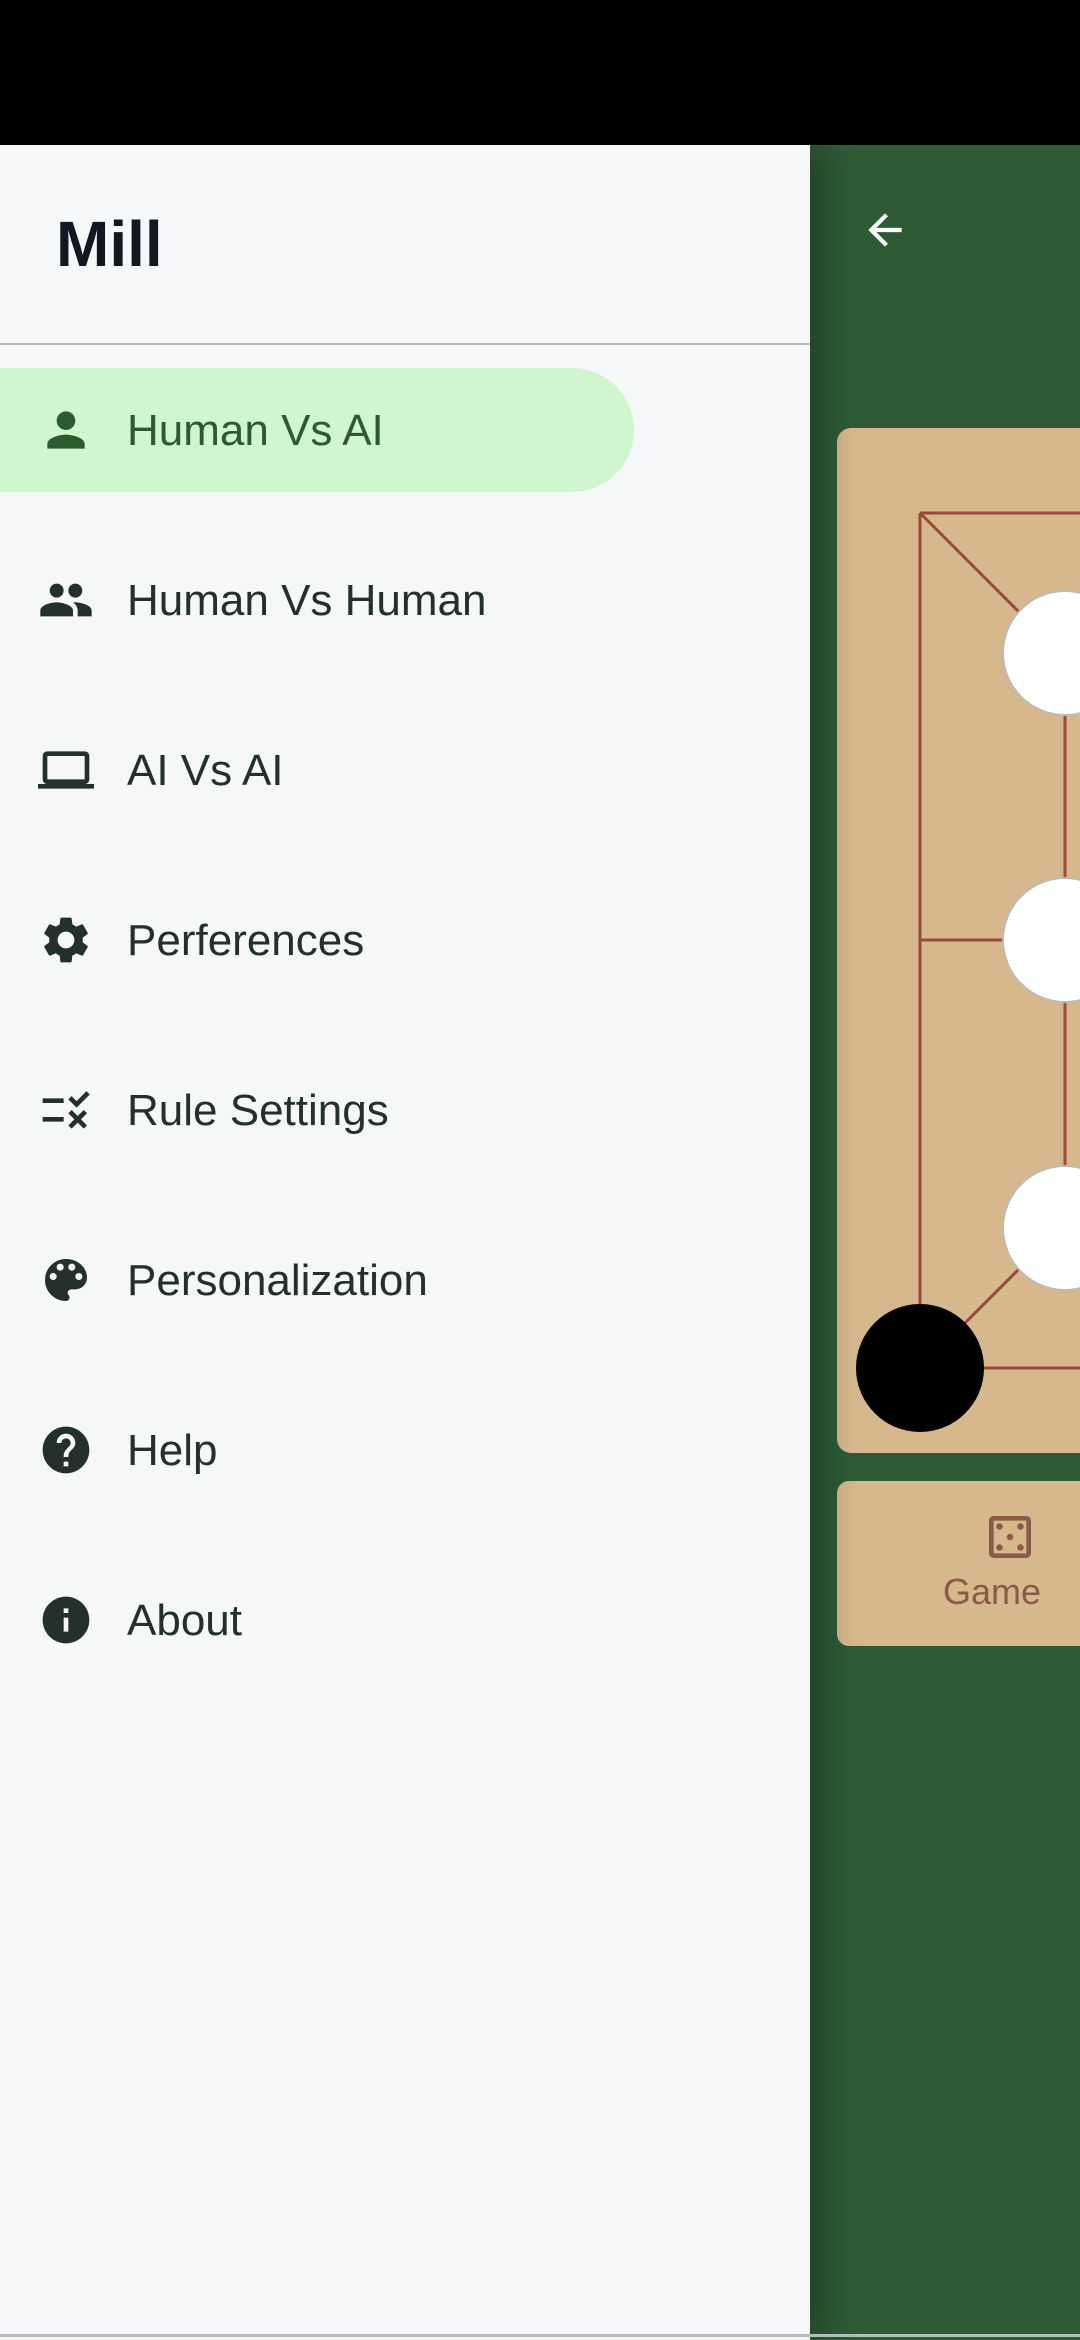 The width and height of the screenshot is (1080, 2340). What do you see at coordinates (246, 940) in the screenshot?
I see `nav-item-label: Perferences` at bounding box center [246, 940].